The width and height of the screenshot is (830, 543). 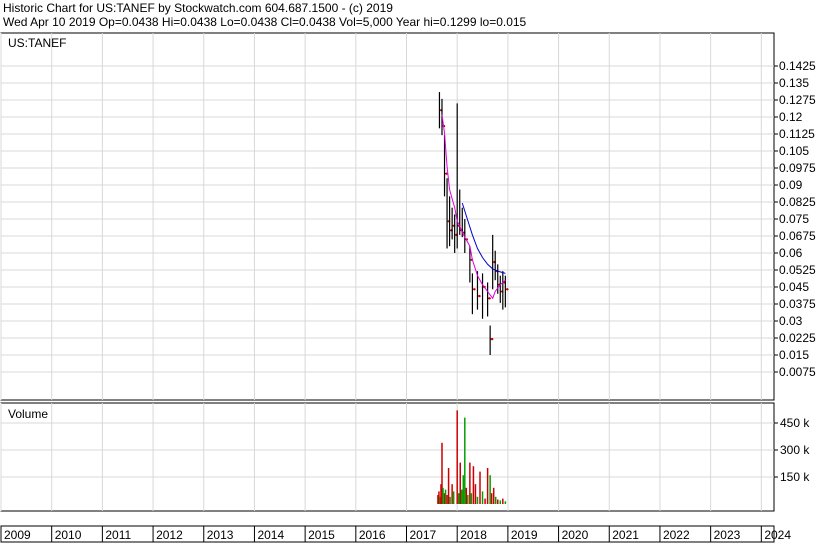 I want to click on price-panel-title: US:TANEF, so click(x=37, y=43).